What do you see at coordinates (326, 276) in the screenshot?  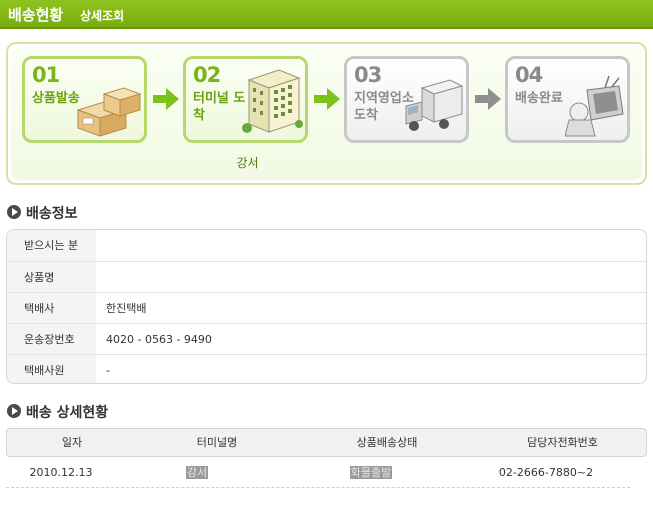 I see `info-row-product: 상품명` at bounding box center [326, 276].